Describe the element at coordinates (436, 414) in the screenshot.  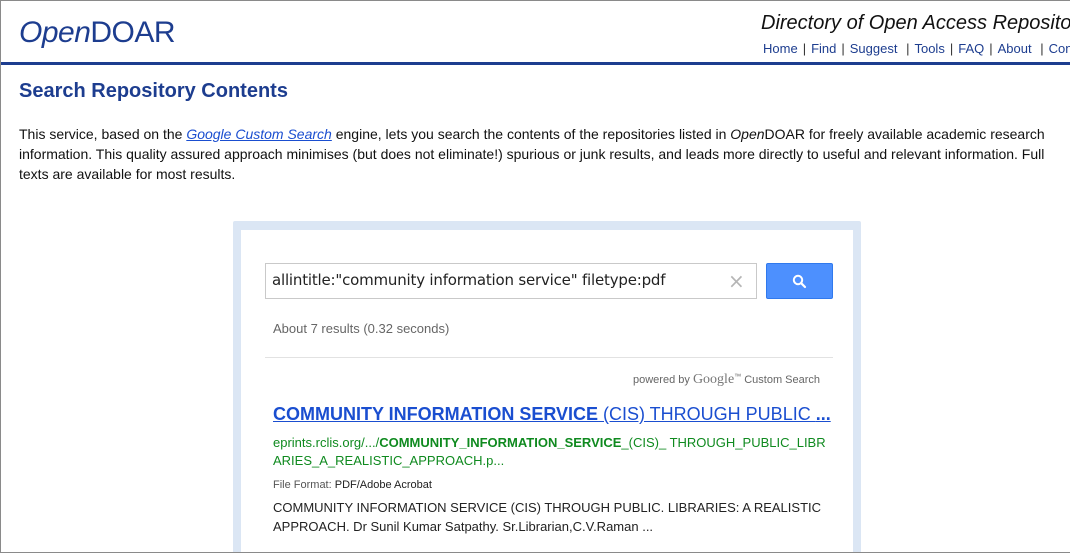
I see `result-title-bold: COMMUNITY INFORMATION SERVICE` at that location.